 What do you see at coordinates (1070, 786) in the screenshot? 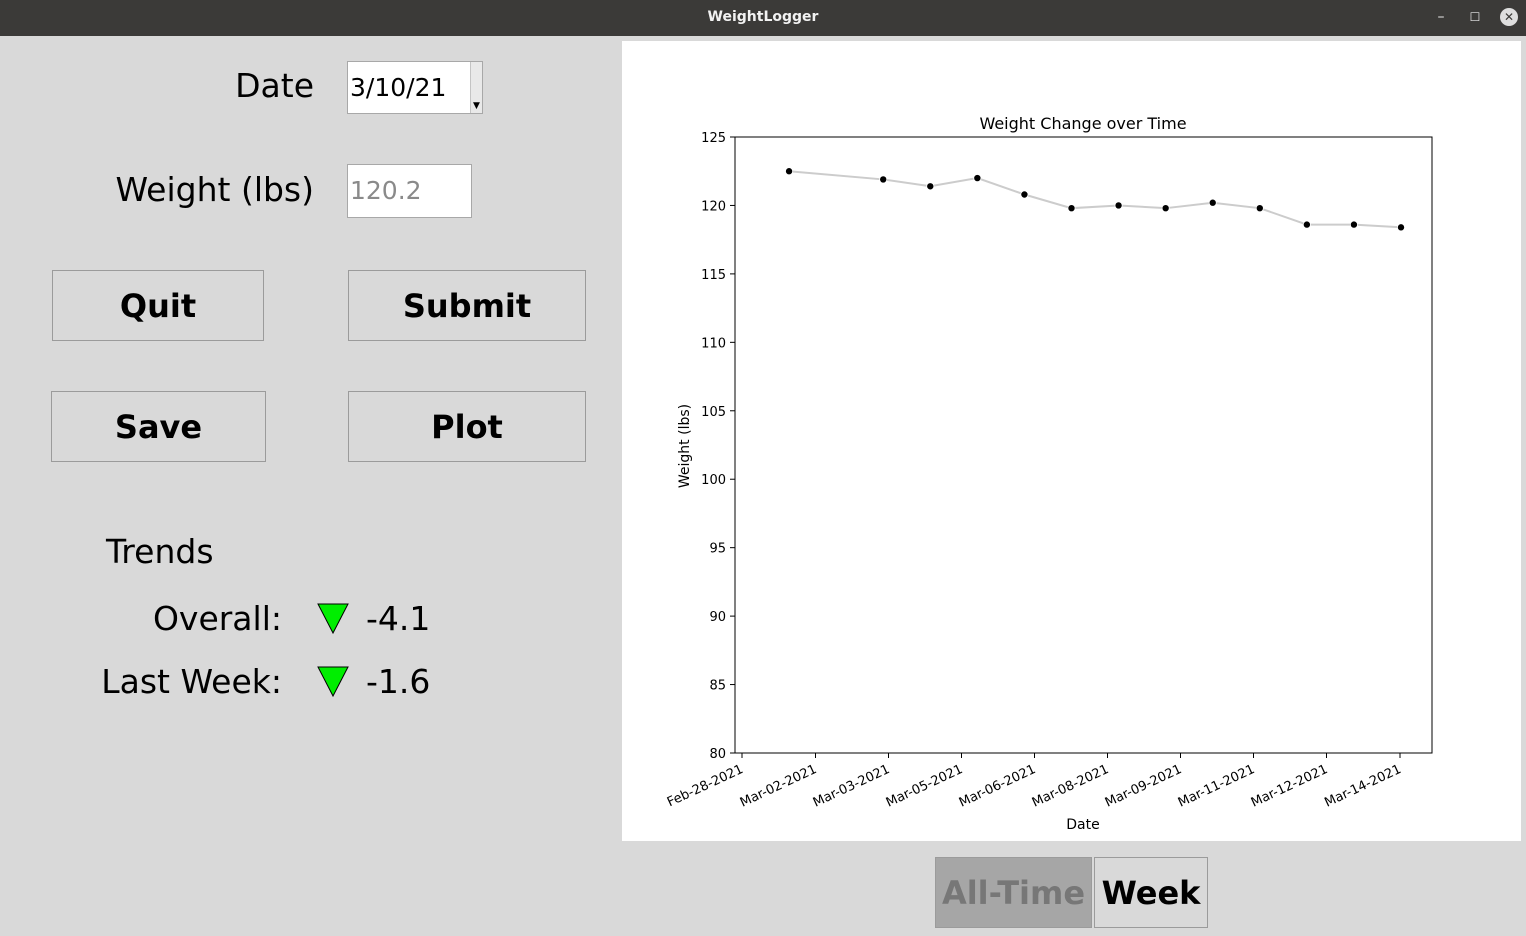
I see `x-tick-label: Mar-08-2021` at bounding box center [1070, 786].